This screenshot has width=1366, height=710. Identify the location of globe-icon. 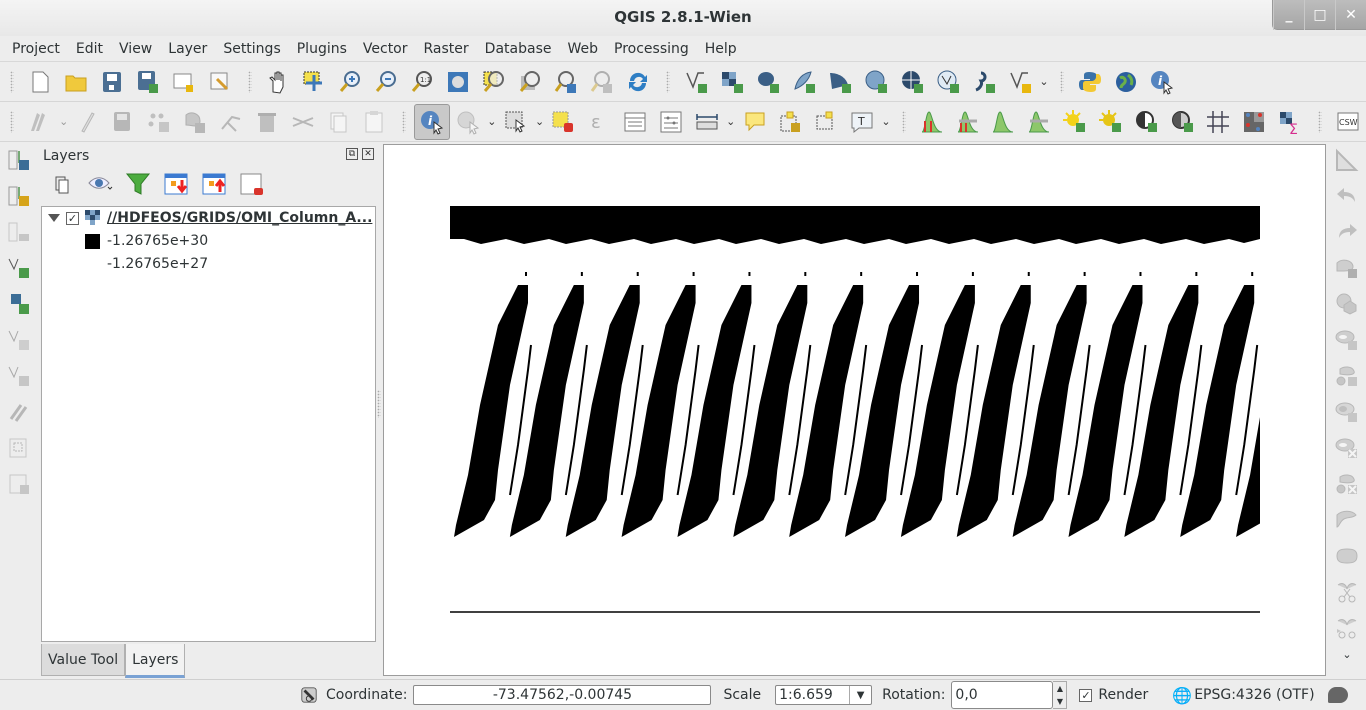
(1126, 82).